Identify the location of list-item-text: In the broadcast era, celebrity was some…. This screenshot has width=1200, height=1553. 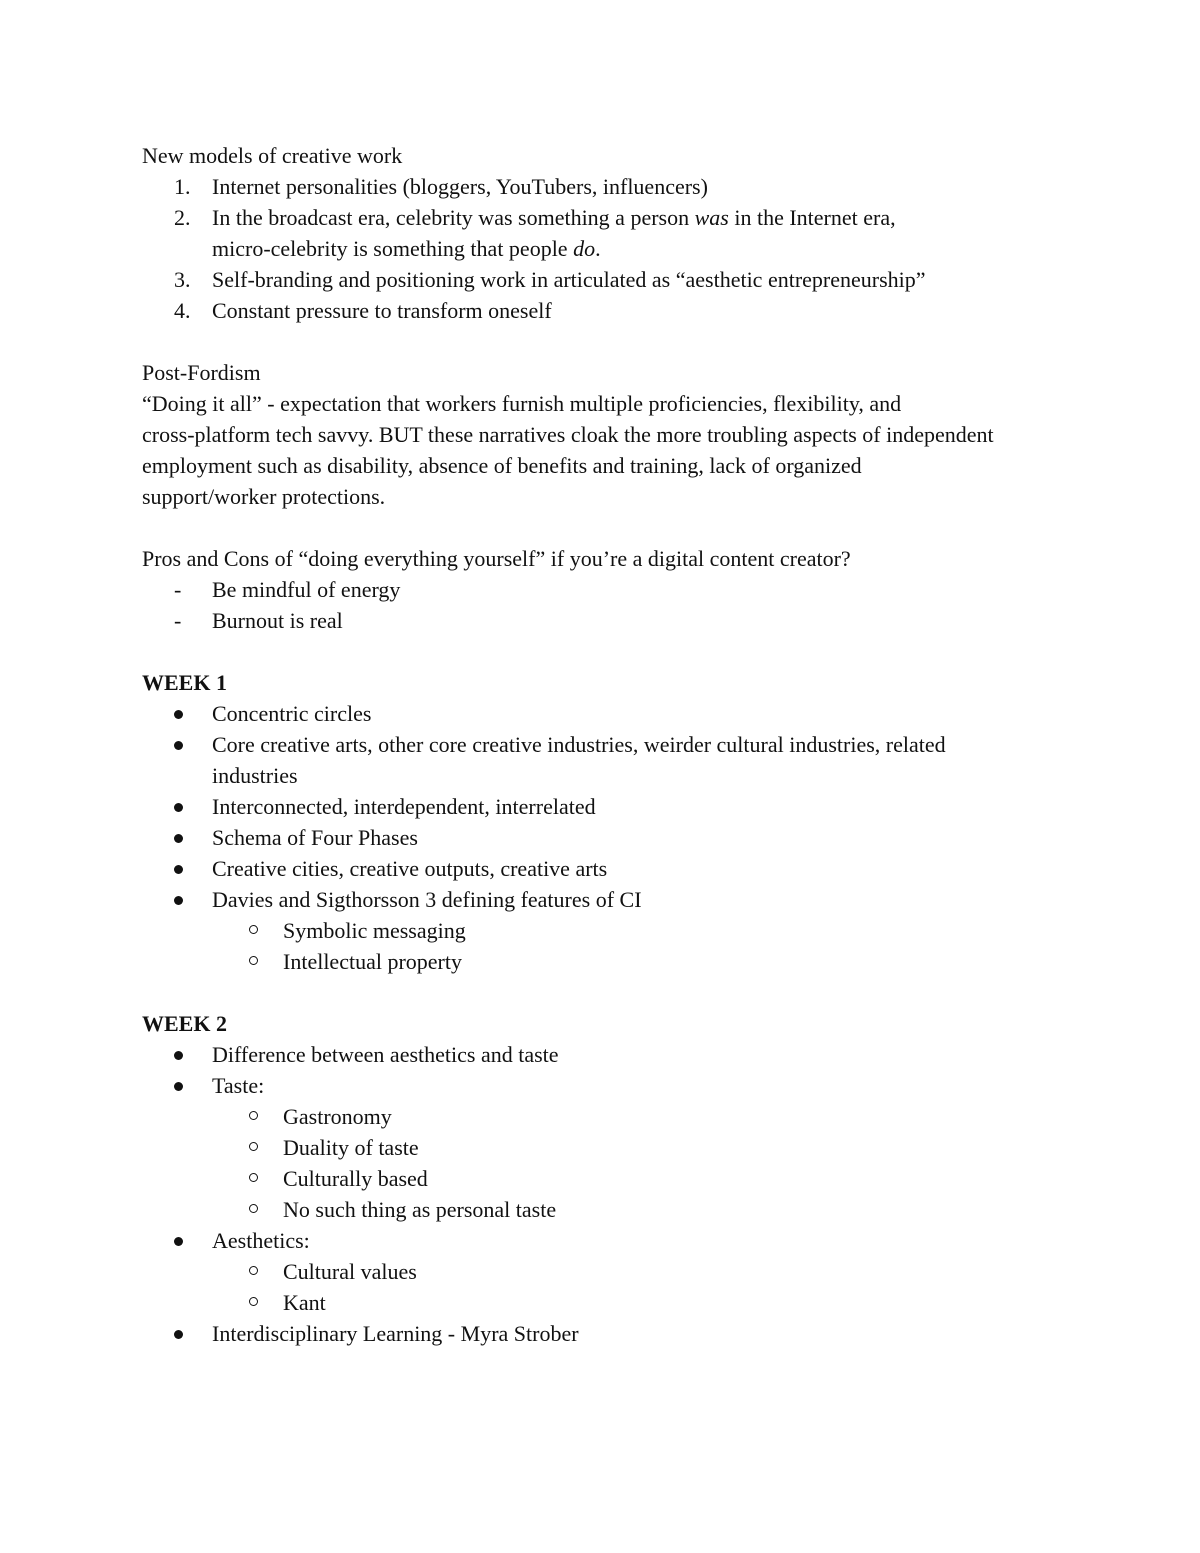
(647, 233).